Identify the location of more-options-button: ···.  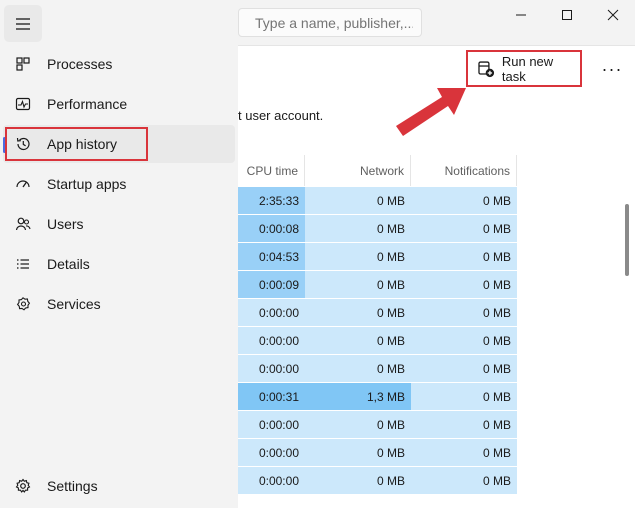
(612, 69).